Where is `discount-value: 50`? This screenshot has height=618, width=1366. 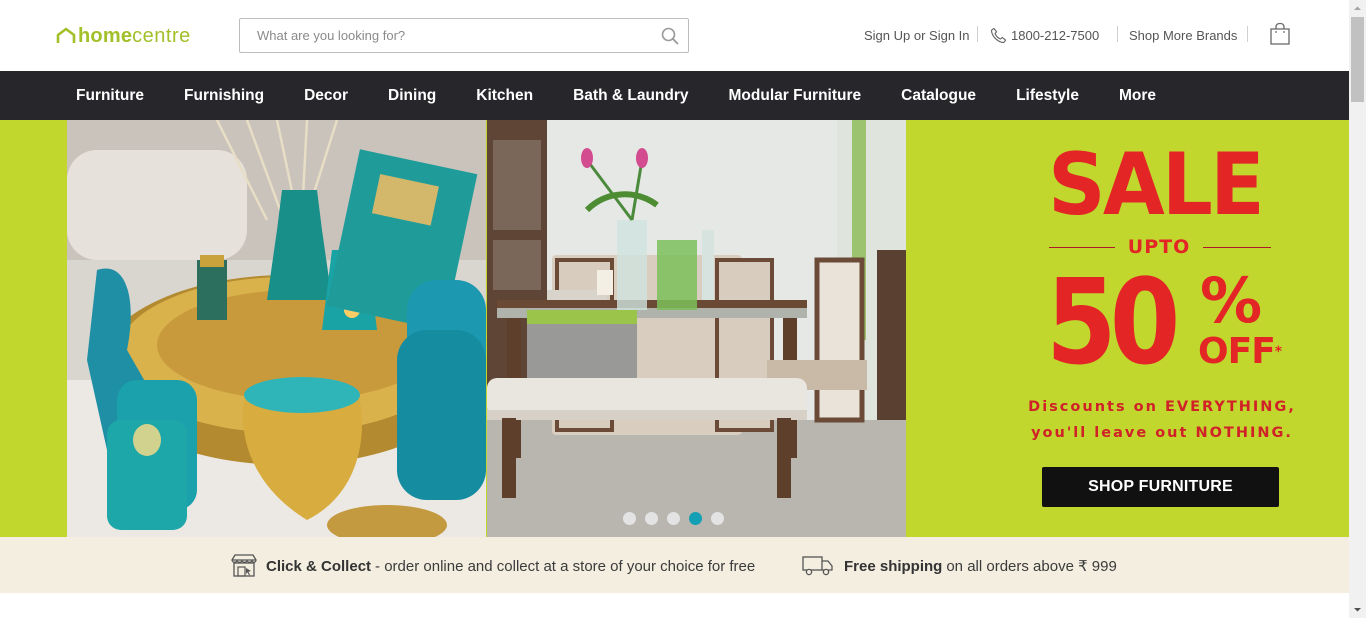
discount-value: 50 is located at coordinates (1113, 322).